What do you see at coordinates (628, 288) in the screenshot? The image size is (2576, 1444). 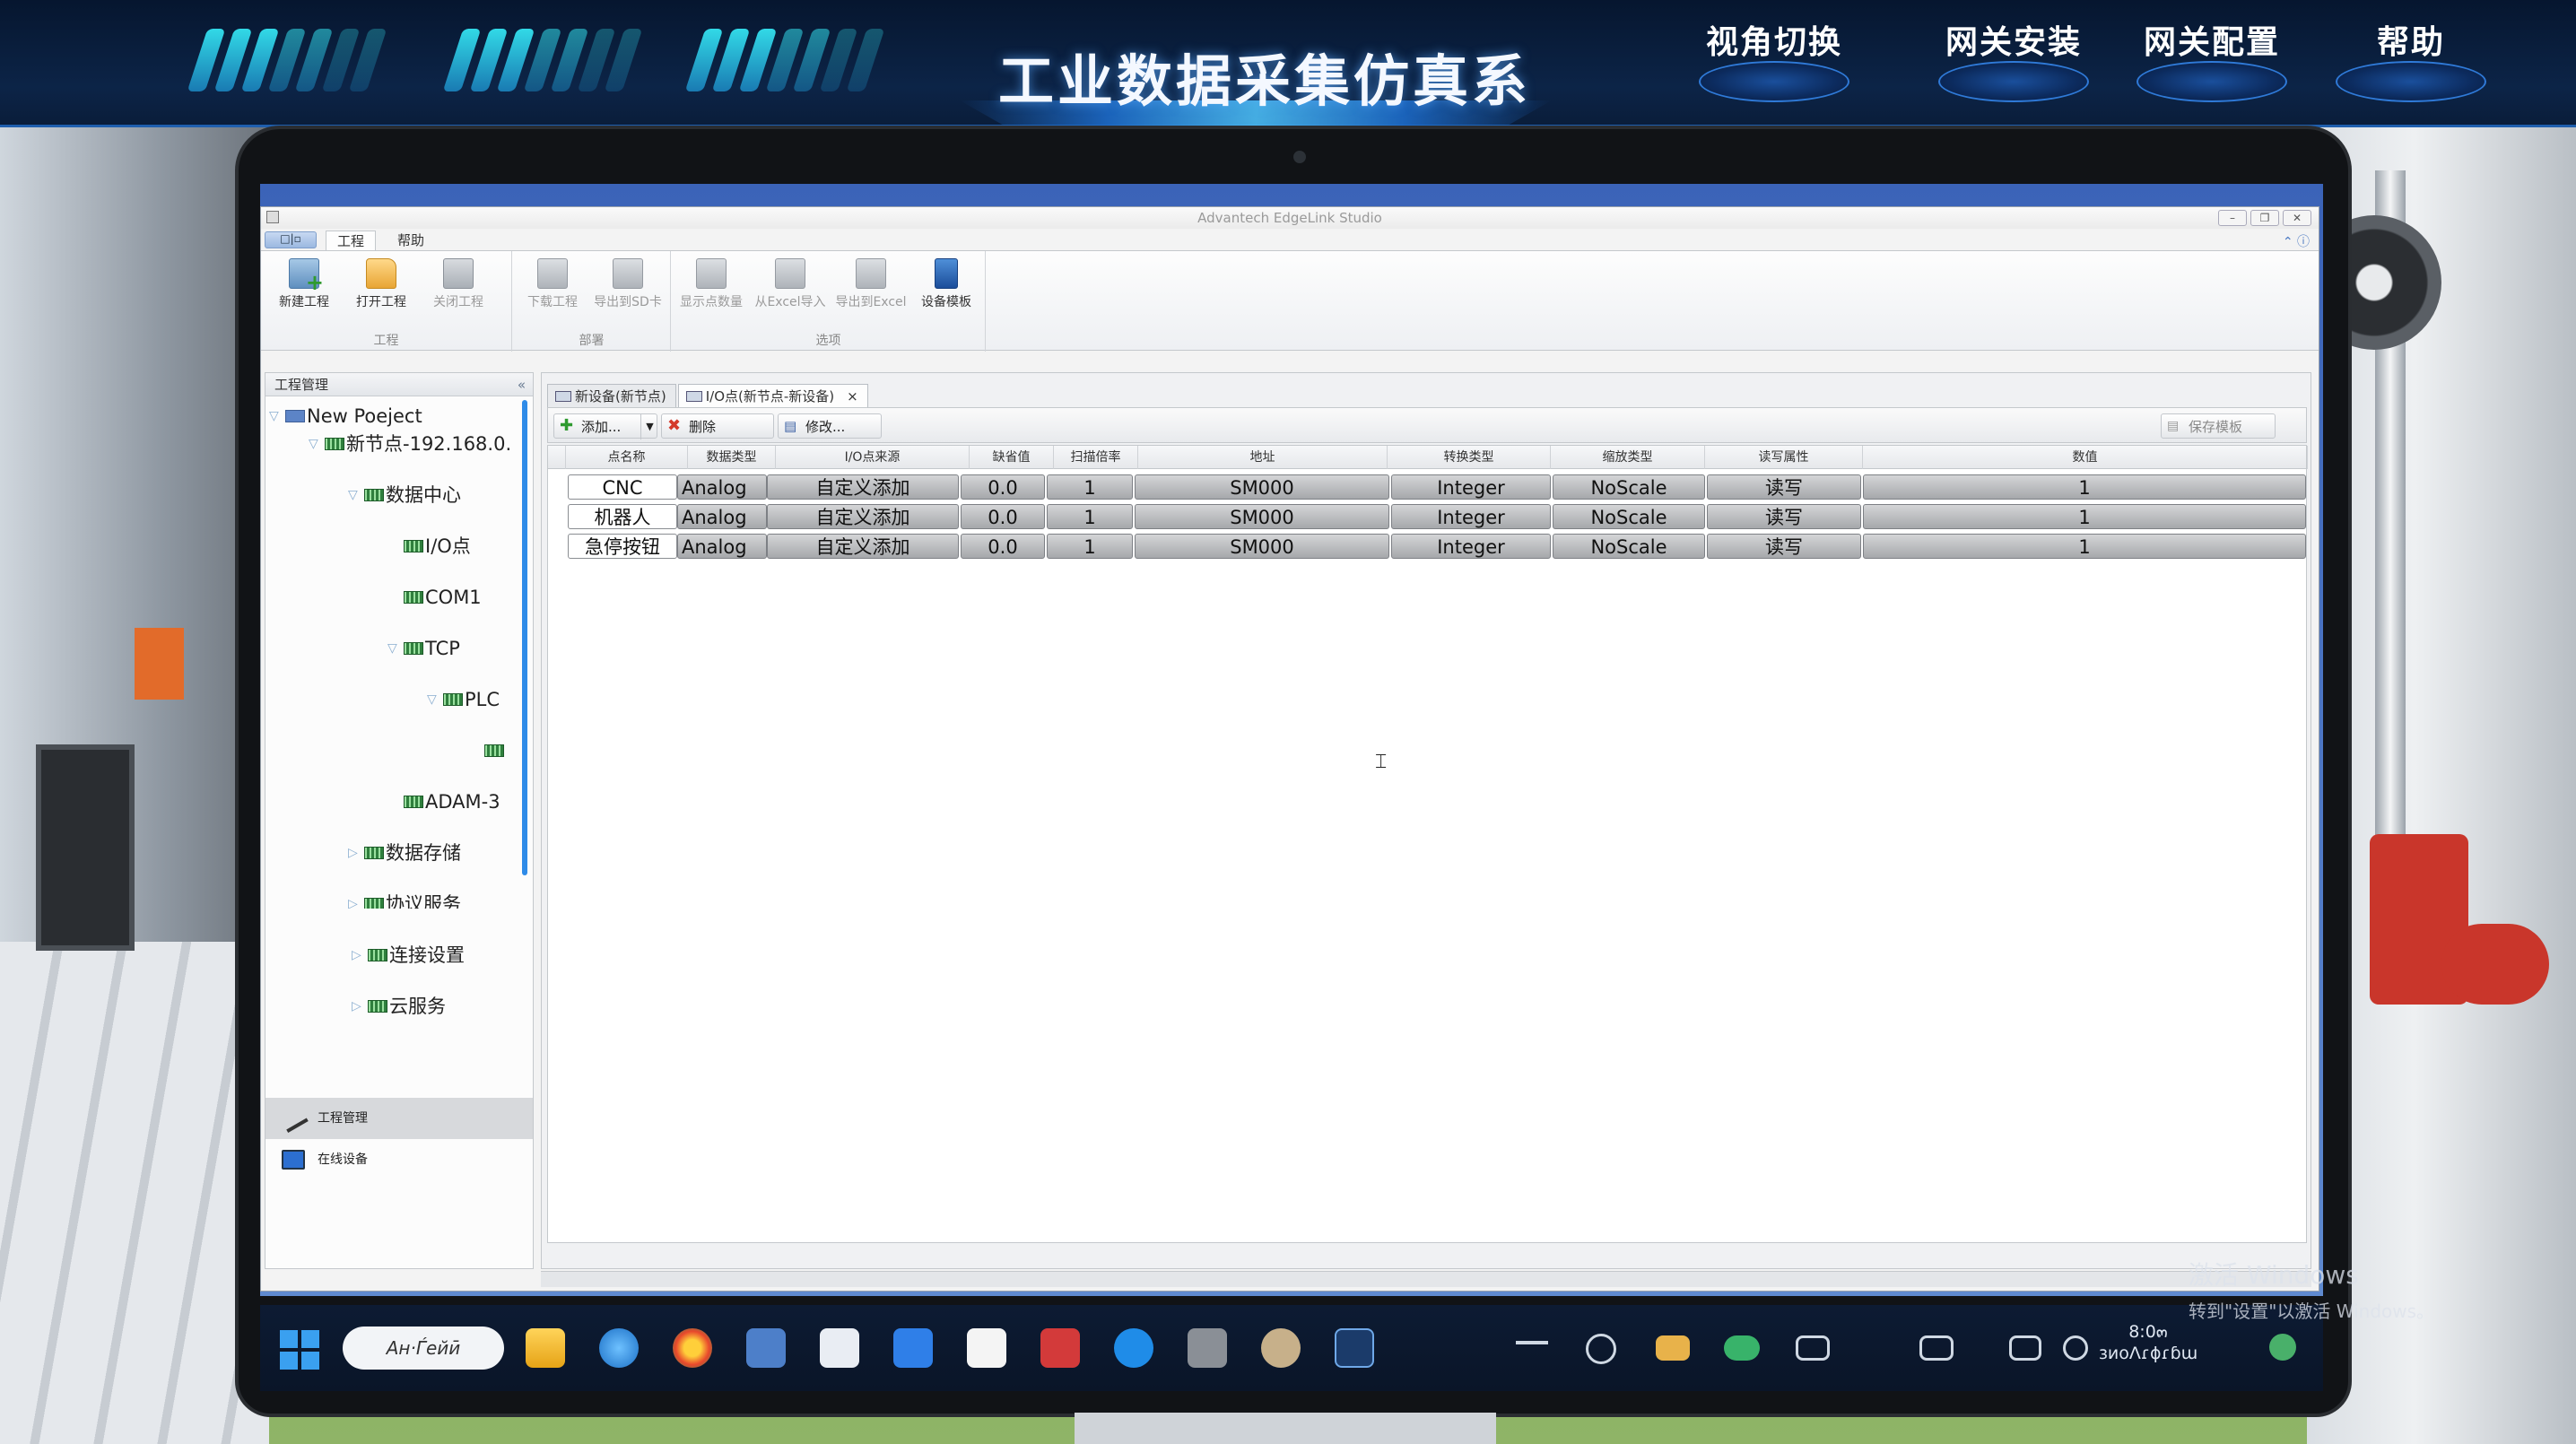 I see `export-sd-button: 导出到SD卡` at bounding box center [628, 288].